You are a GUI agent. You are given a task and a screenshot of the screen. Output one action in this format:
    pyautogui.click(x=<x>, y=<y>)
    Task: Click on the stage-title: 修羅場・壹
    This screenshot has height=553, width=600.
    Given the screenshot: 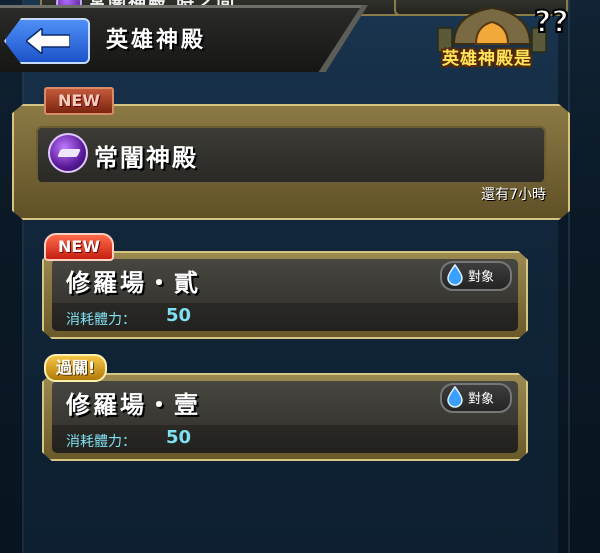 What is the action you would take?
    pyautogui.click(x=133, y=405)
    